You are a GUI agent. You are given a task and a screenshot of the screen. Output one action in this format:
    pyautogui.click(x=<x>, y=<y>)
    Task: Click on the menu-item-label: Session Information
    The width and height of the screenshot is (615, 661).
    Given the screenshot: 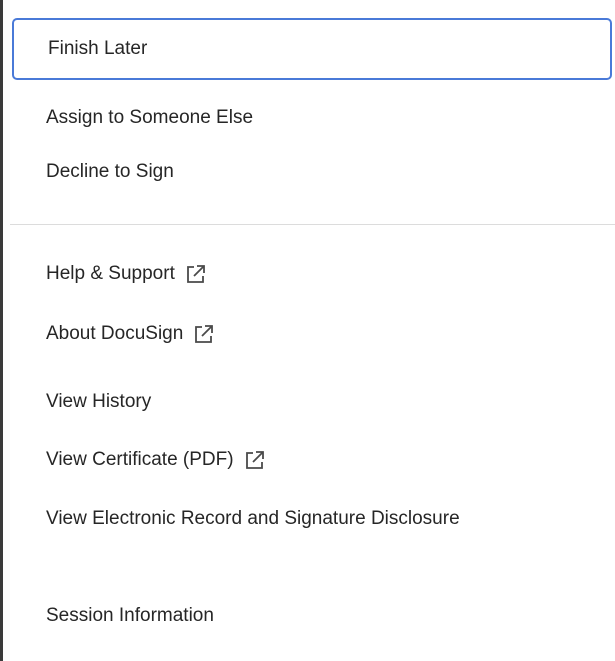 What is the action you would take?
    pyautogui.click(x=130, y=615)
    